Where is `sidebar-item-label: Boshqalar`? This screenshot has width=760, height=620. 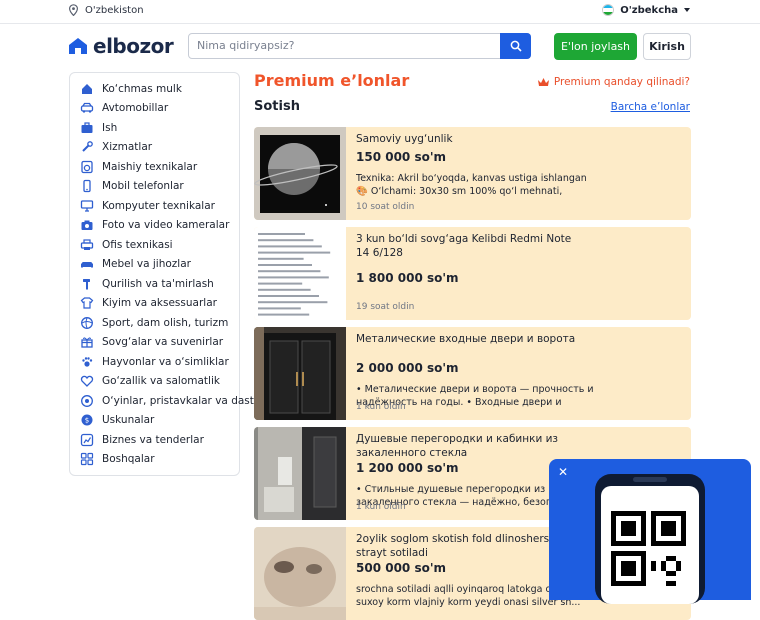 sidebar-item-label: Boshqalar is located at coordinates (128, 459).